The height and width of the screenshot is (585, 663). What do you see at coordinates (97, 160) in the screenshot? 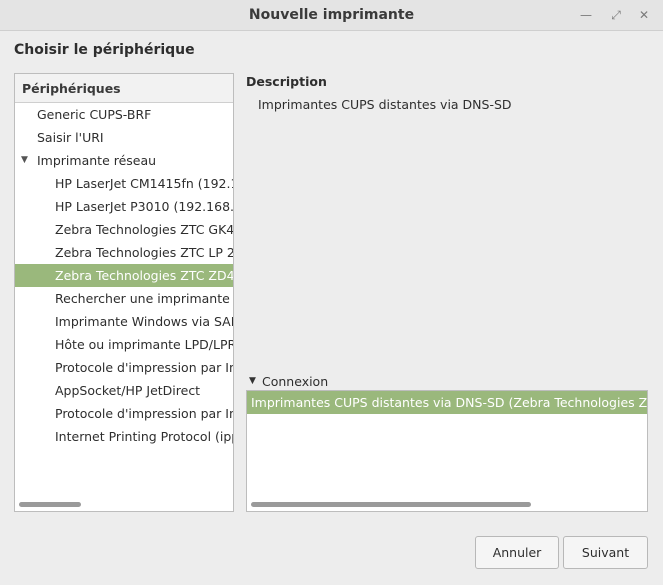
I see `device-network-printer-label: Imprimante réseau` at bounding box center [97, 160].